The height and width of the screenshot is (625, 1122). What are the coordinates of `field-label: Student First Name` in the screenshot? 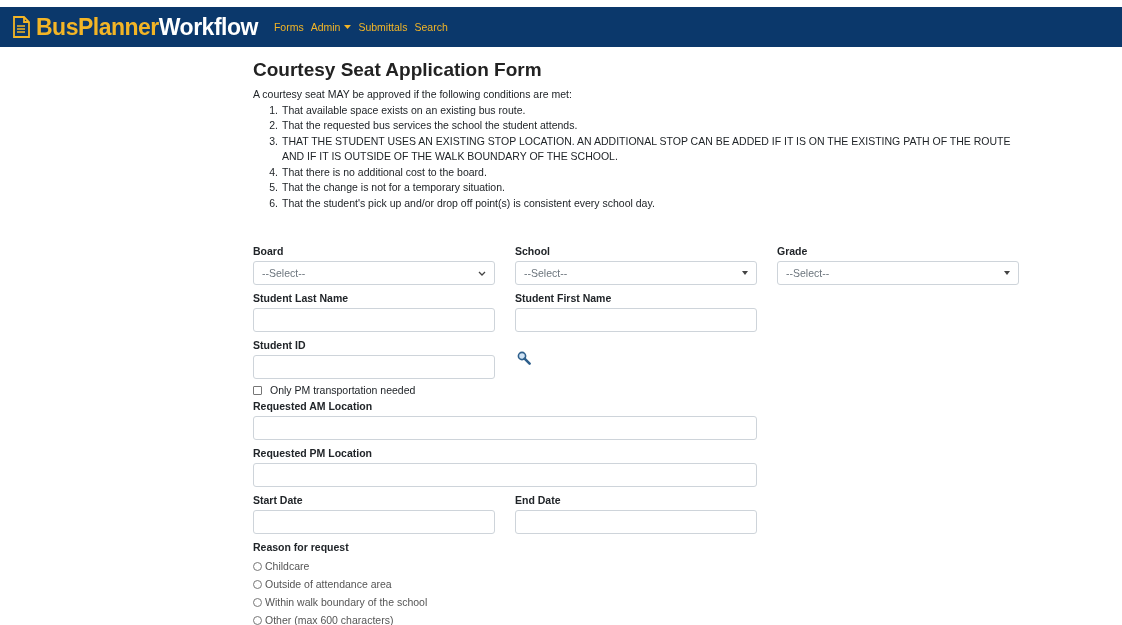 It's located at (564, 298).